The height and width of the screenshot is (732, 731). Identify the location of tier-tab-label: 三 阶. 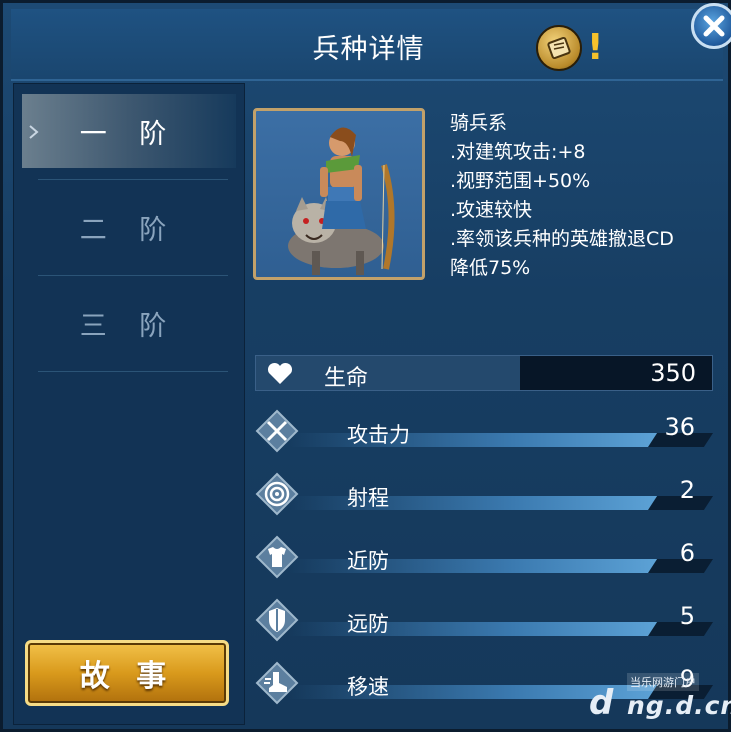
(129, 326).